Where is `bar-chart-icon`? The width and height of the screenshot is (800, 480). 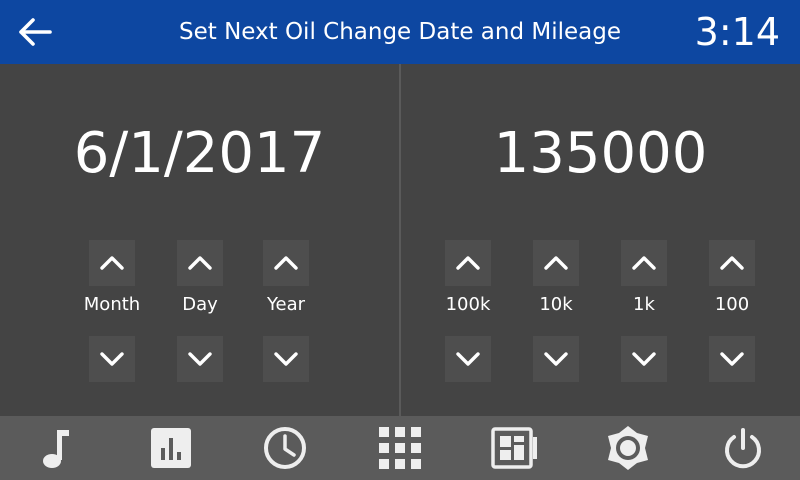 bar-chart-icon is located at coordinates (171, 448).